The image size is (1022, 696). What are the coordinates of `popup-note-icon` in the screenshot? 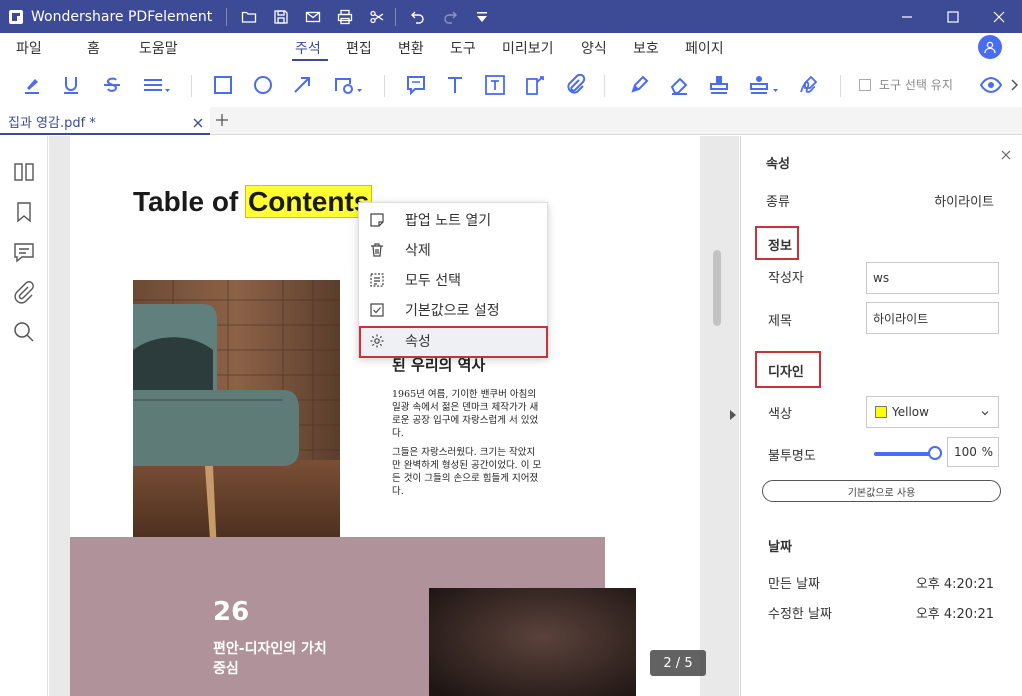 It's located at (377, 220).